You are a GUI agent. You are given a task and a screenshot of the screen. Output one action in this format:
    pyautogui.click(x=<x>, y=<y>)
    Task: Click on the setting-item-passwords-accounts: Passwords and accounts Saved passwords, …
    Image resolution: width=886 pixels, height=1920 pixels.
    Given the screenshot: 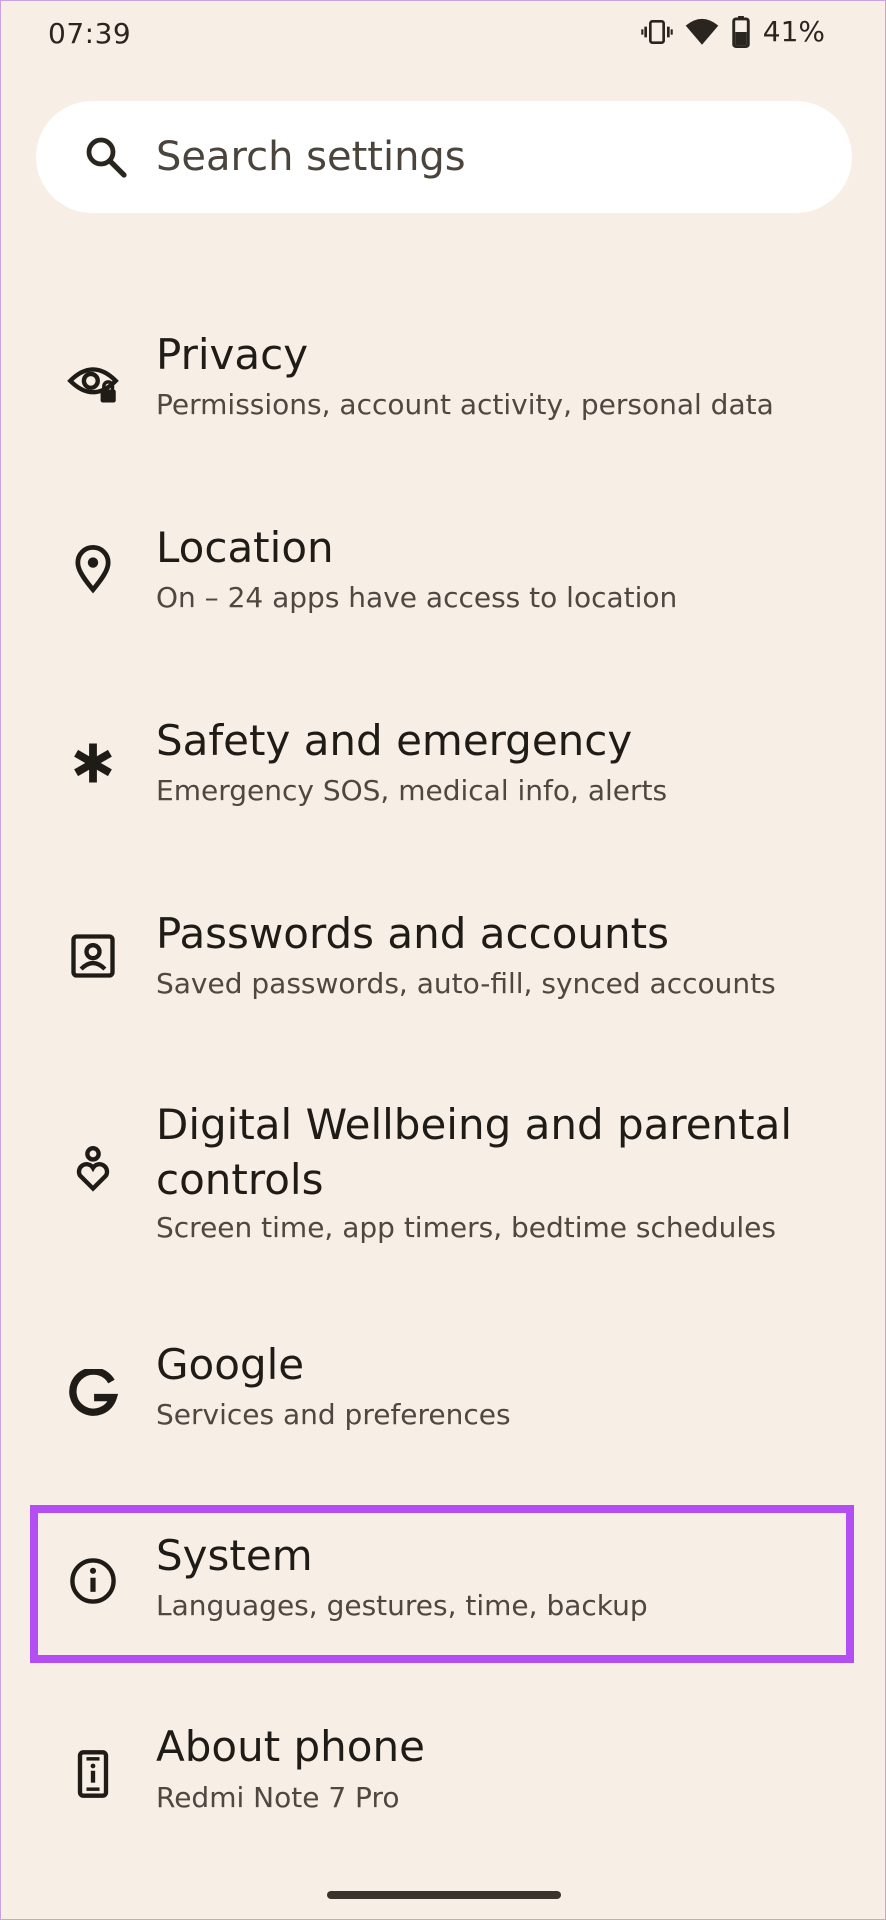 What is the action you would take?
    pyautogui.click(x=443, y=965)
    